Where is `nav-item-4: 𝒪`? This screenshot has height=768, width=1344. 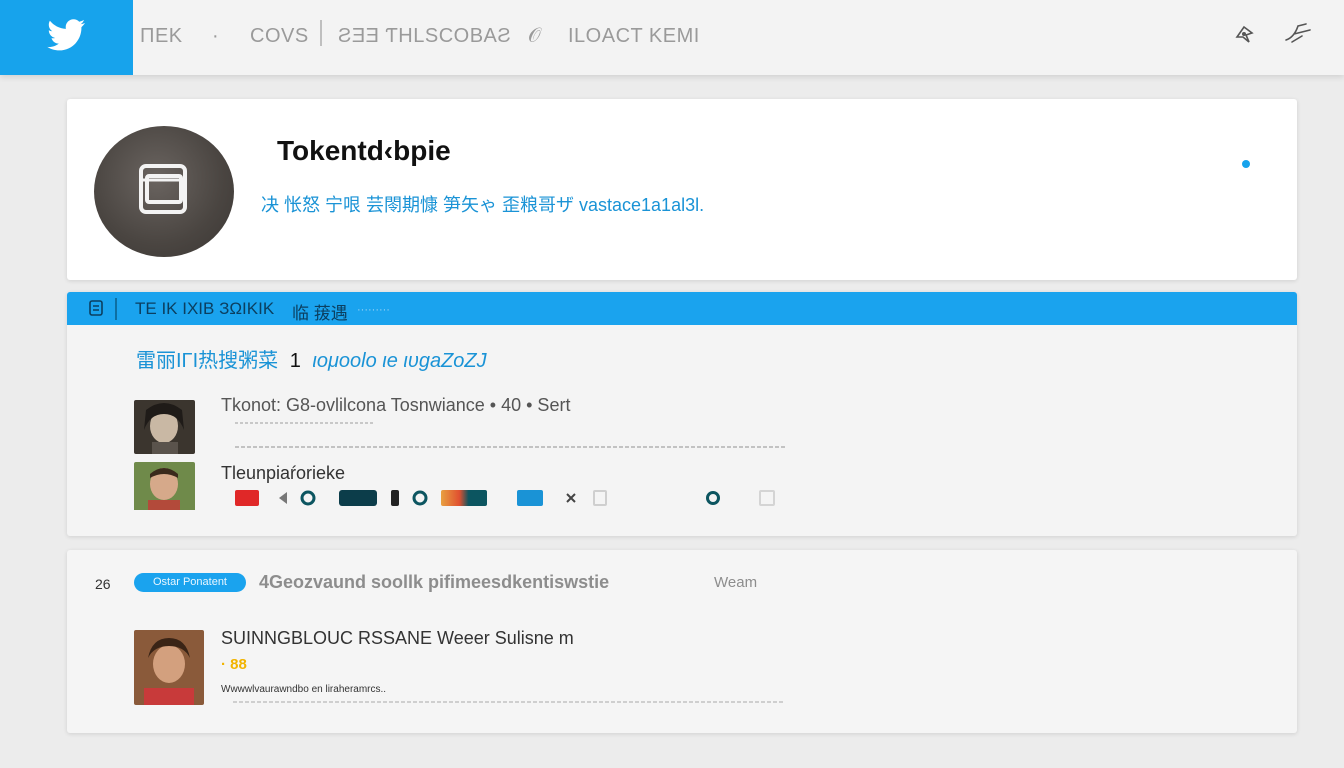
nav-item-4: 𝒪 is located at coordinates (534, 36).